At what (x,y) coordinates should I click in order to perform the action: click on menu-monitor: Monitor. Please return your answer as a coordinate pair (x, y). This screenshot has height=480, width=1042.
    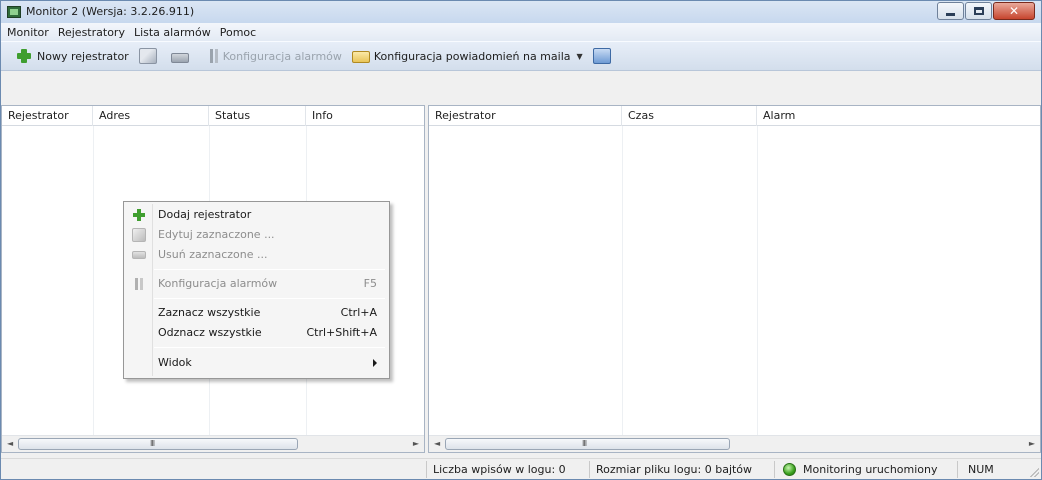
    Looking at the image, I should click on (28, 32).